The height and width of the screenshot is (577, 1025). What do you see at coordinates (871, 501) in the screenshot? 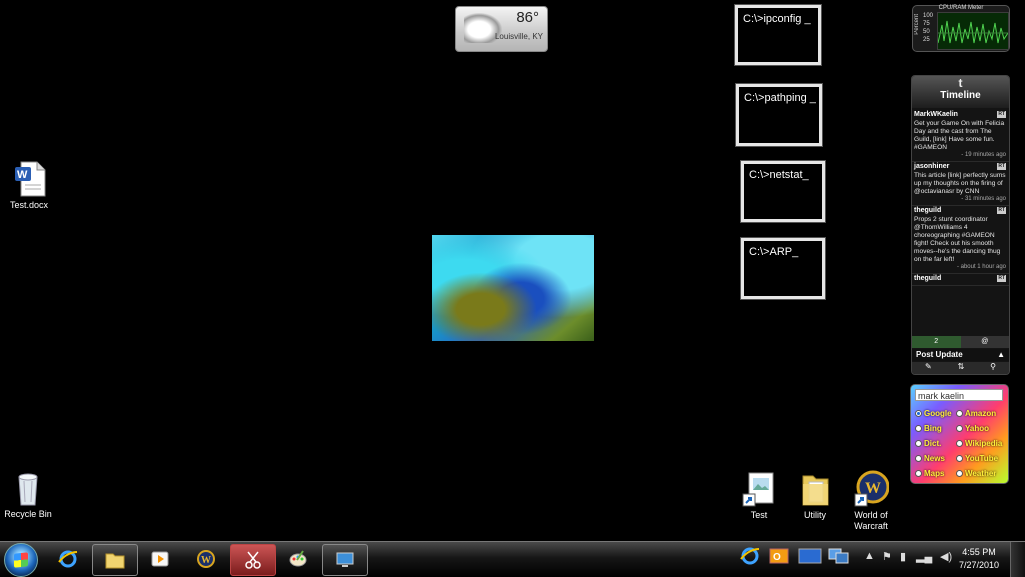
I see `world-of-warcraft-icon: W World of Warcraft` at bounding box center [871, 501].